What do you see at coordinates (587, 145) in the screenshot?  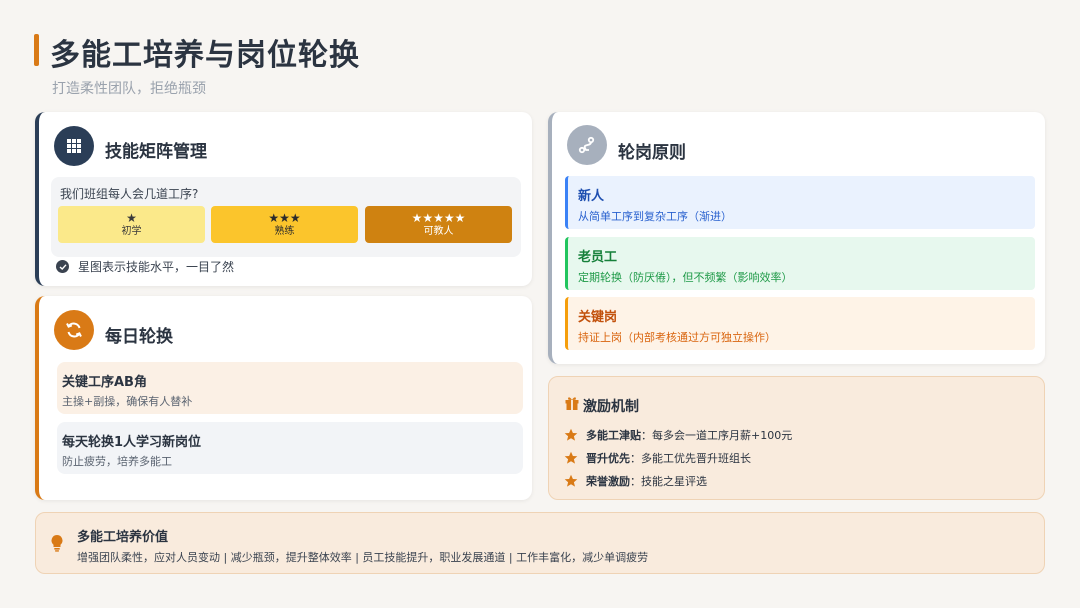 I see `route-icon` at bounding box center [587, 145].